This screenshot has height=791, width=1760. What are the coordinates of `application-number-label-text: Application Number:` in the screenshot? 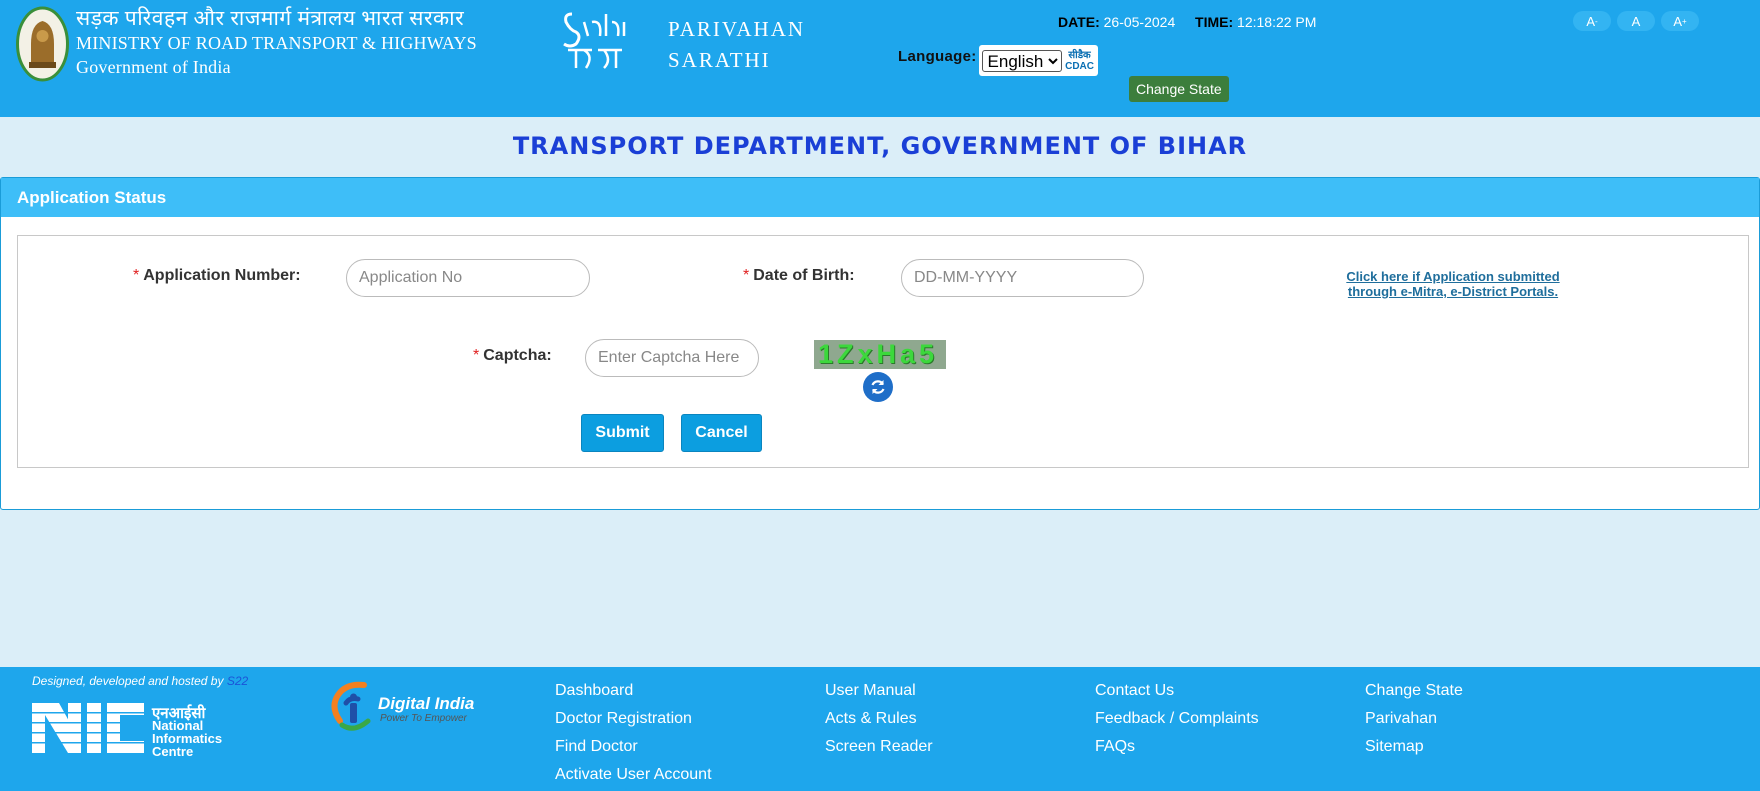 It's located at (222, 275).